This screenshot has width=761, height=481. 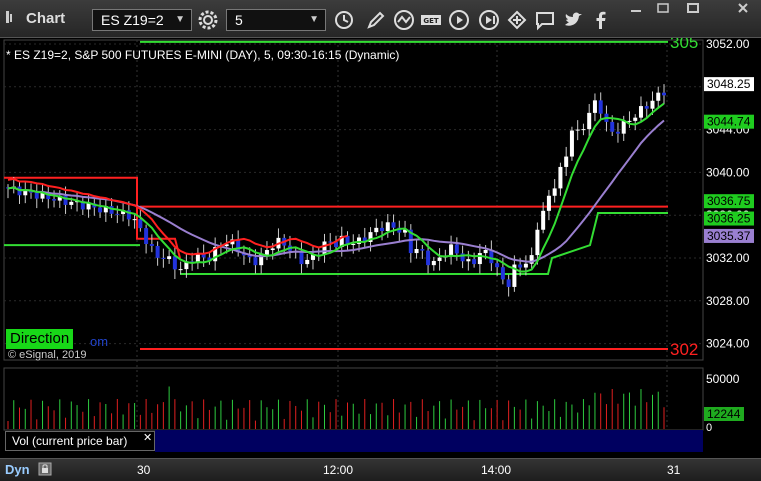 What do you see at coordinates (636, 8) in the screenshot?
I see `minimize-icon` at bounding box center [636, 8].